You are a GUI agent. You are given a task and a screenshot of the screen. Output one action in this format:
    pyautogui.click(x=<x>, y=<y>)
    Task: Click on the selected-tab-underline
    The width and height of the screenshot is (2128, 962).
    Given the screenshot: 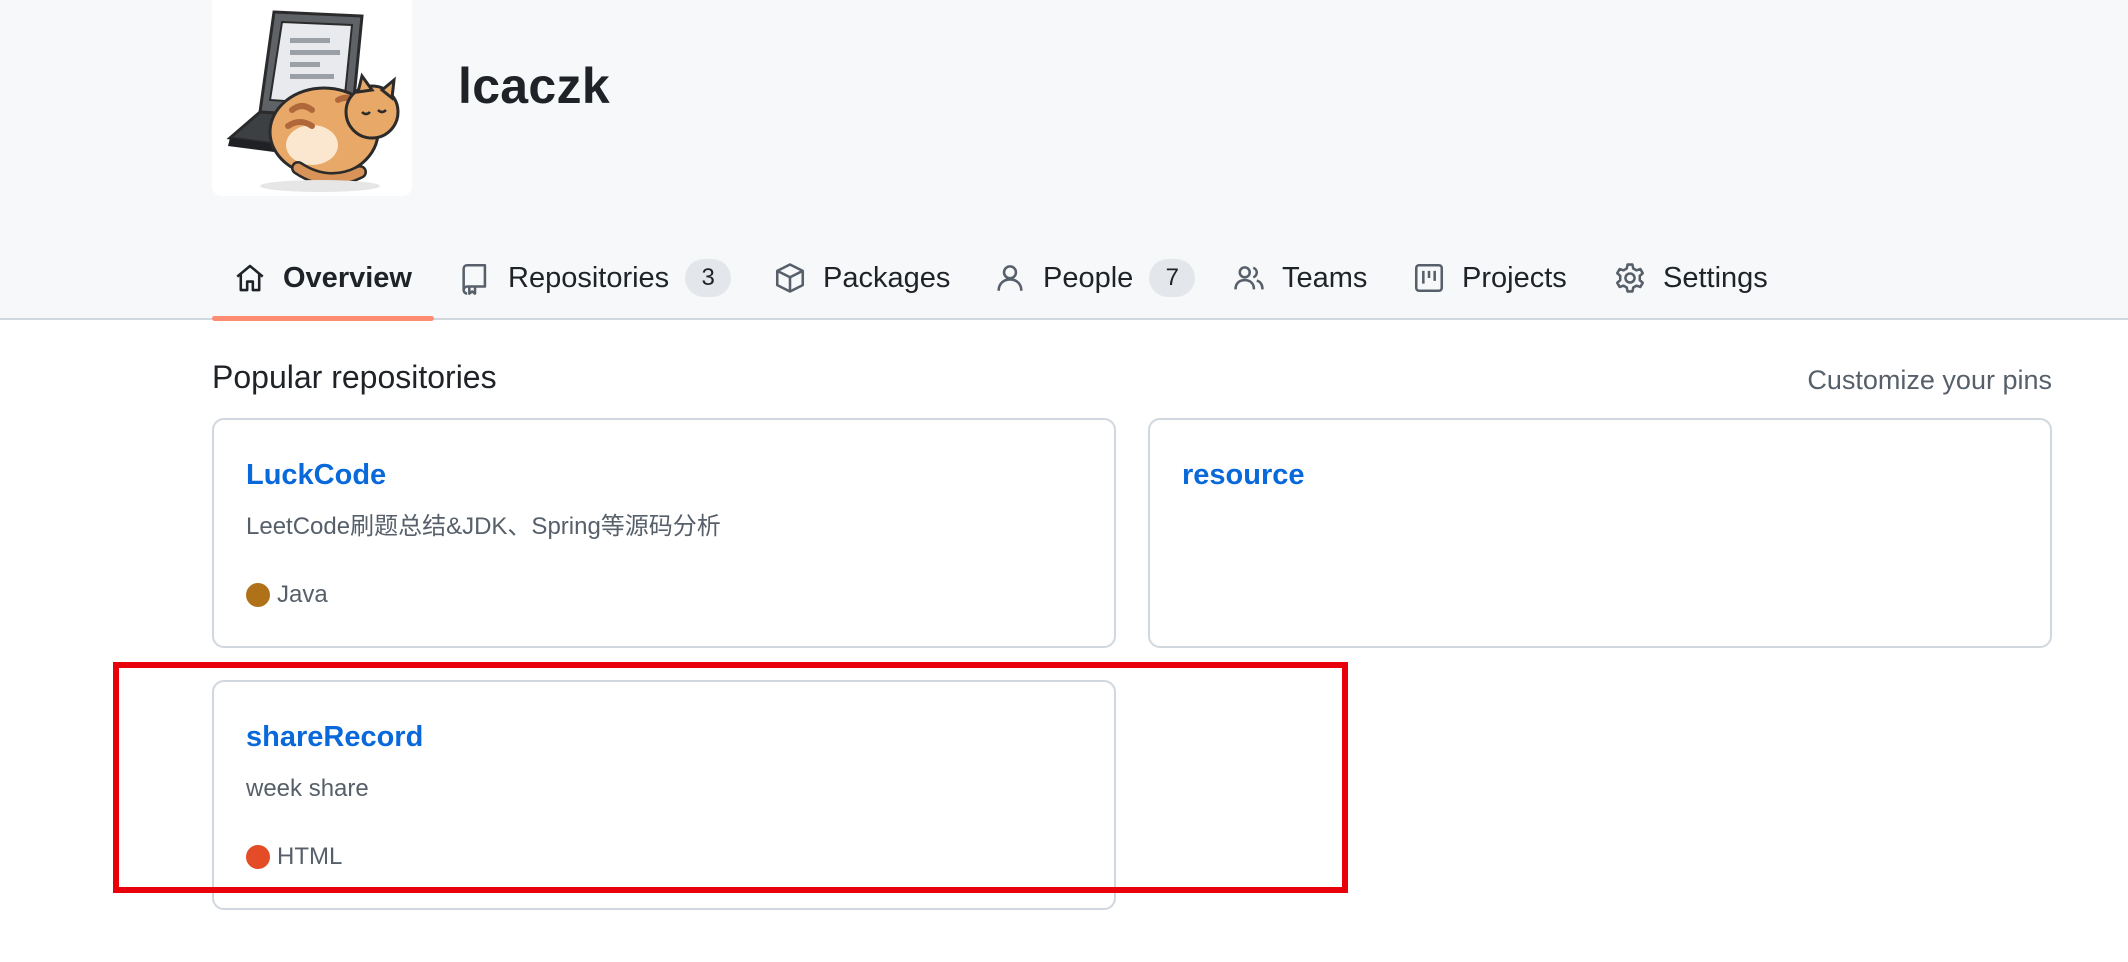 What is the action you would take?
    pyautogui.click(x=323, y=318)
    